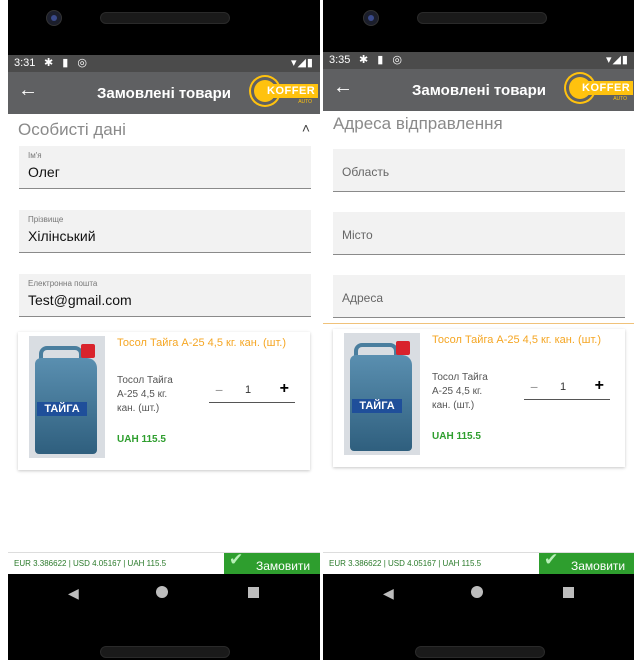  Describe the element at coordinates (478, 323) in the screenshot. I see `section-divider` at that location.